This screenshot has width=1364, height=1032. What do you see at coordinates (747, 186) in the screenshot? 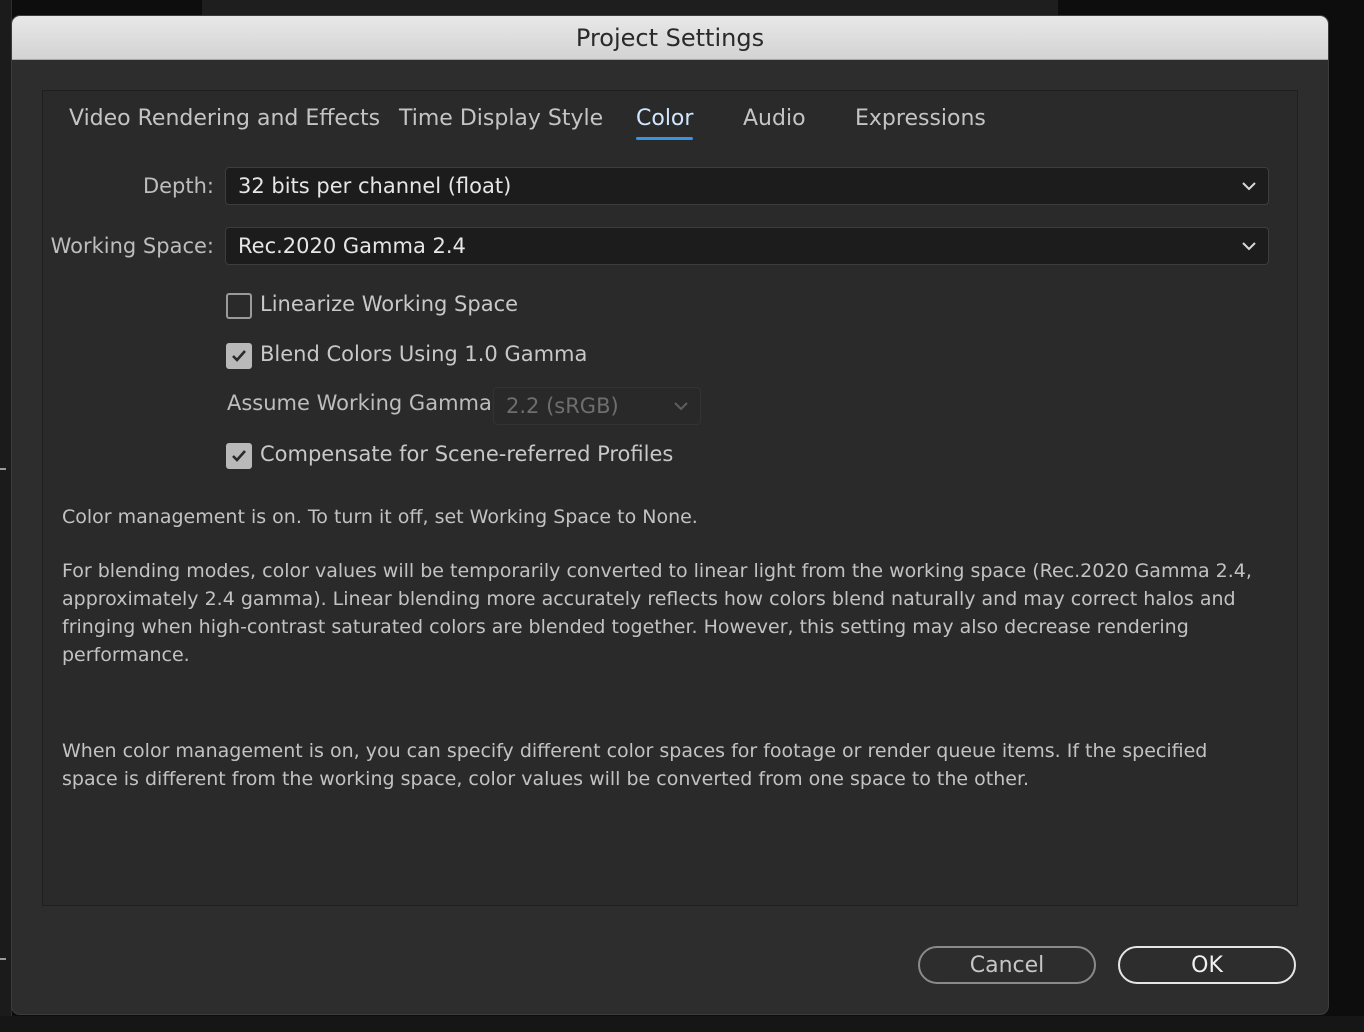
I see `depth-select: 32 bits per channel (float)` at bounding box center [747, 186].